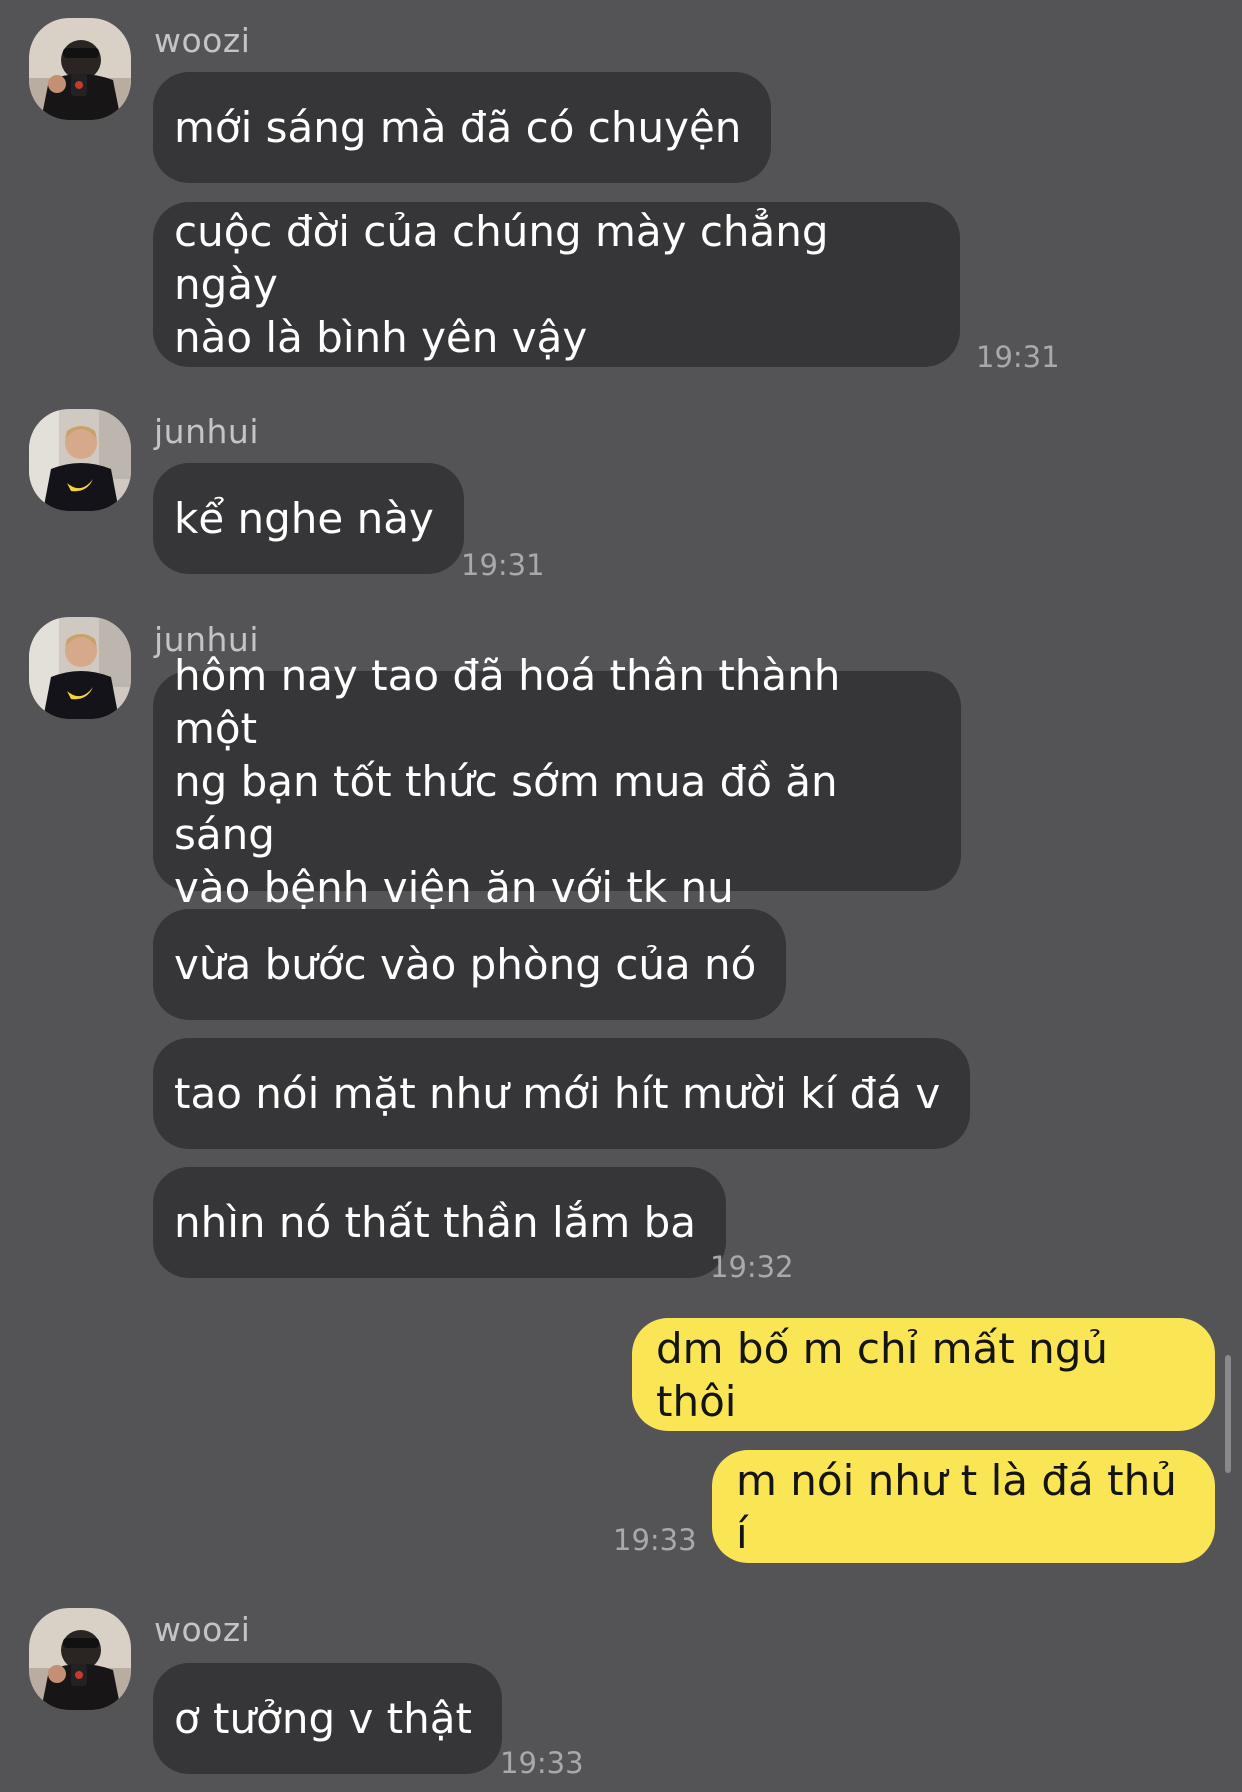 Image resolution: width=1242 pixels, height=1792 pixels. What do you see at coordinates (304, 518) in the screenshot?
I see `message-text: kể nghe này` at bounding box center [304, 518].